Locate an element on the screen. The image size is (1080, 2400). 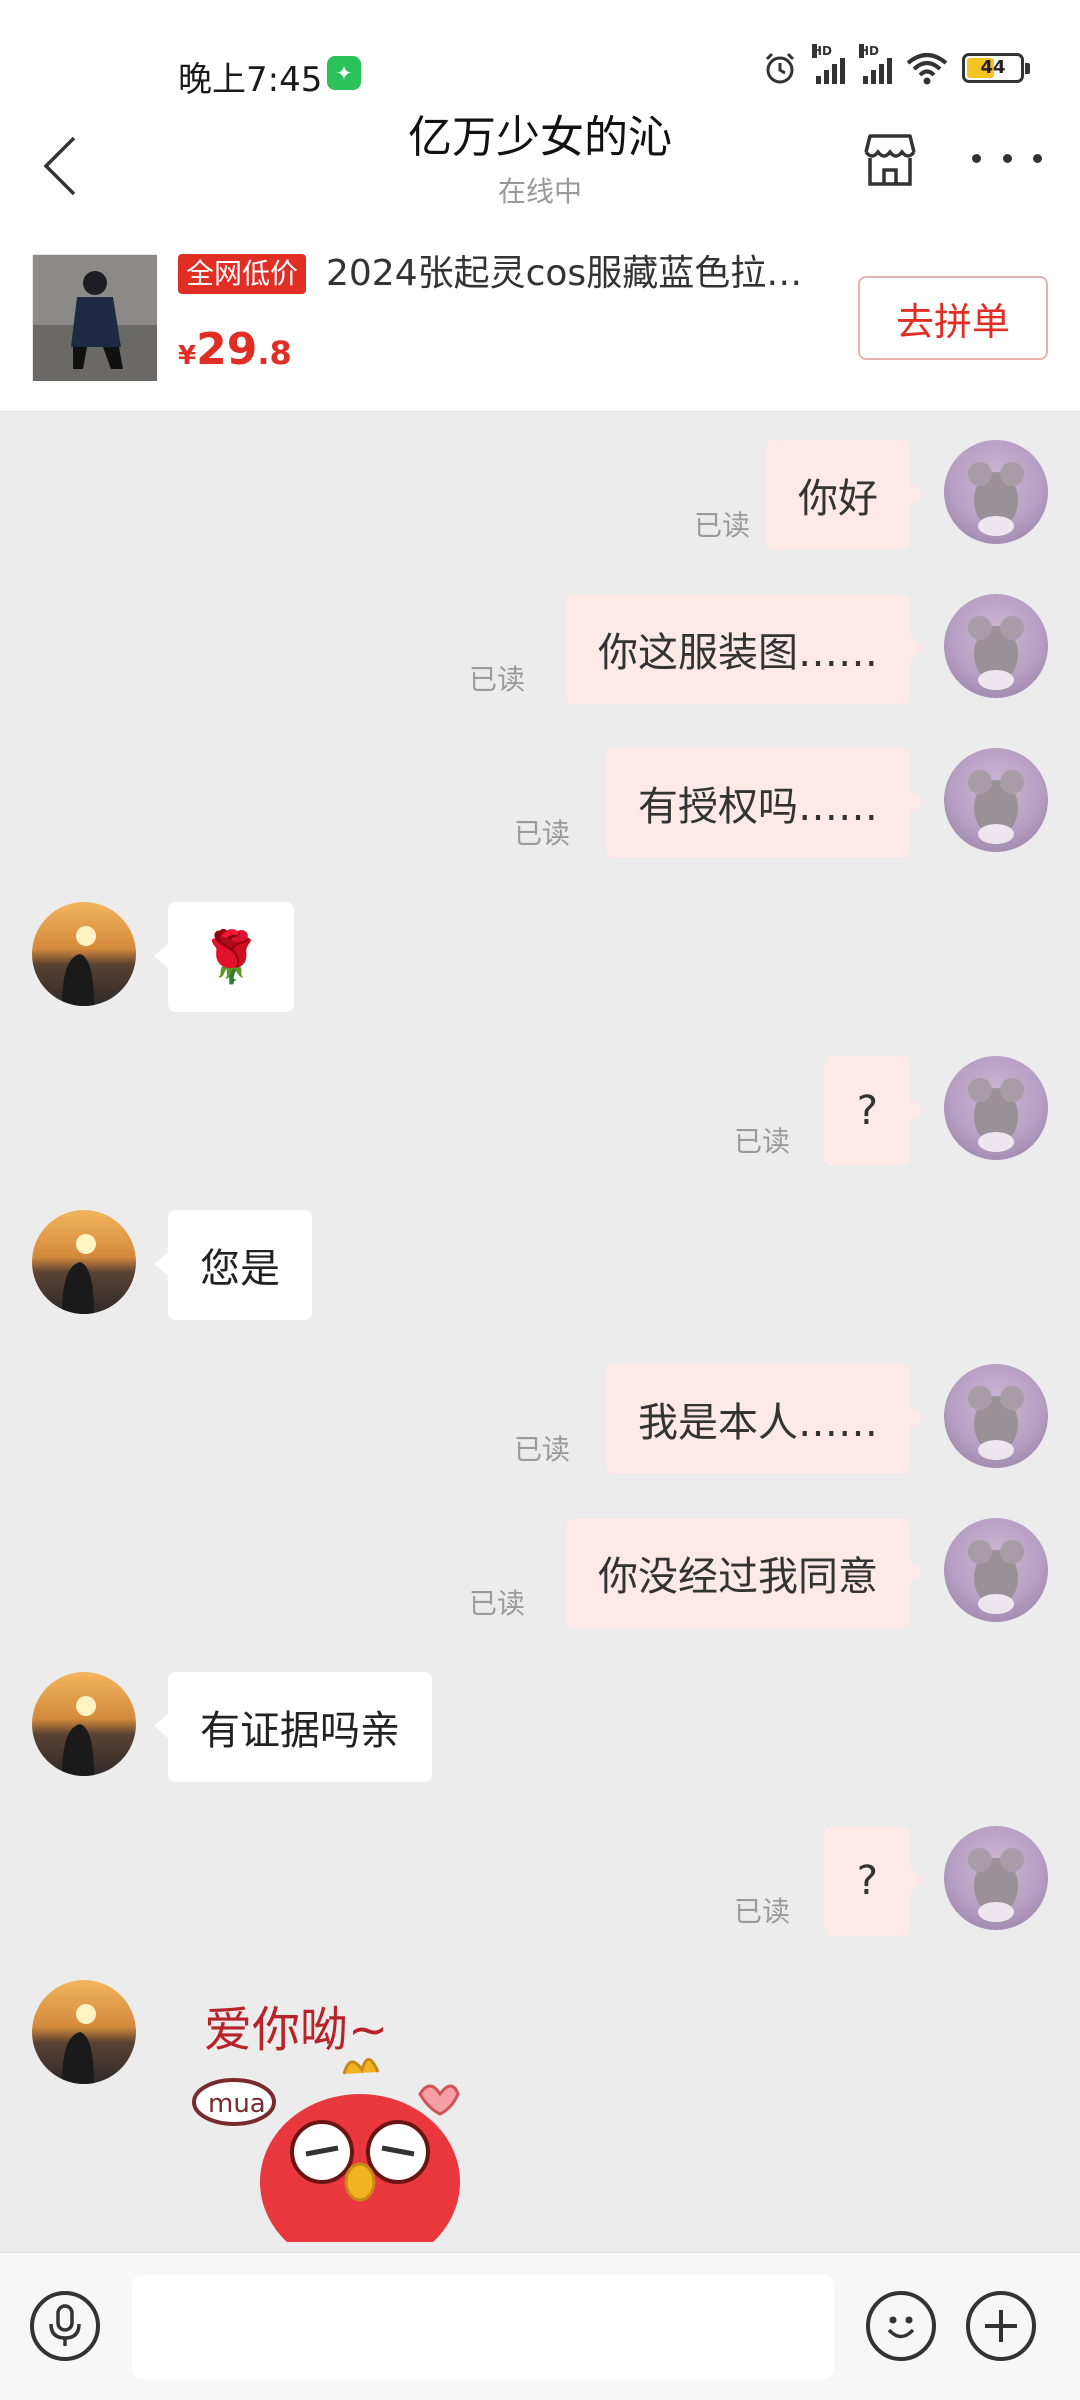
alarm-icon is located at coordinates (780, 68).